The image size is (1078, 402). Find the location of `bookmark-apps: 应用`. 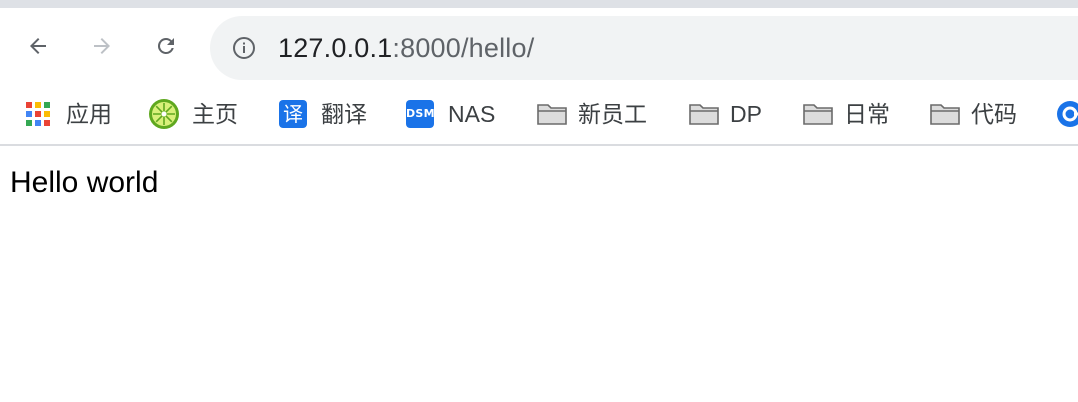

bookmark-apps: 应用 is located at coordinates (68, 114).